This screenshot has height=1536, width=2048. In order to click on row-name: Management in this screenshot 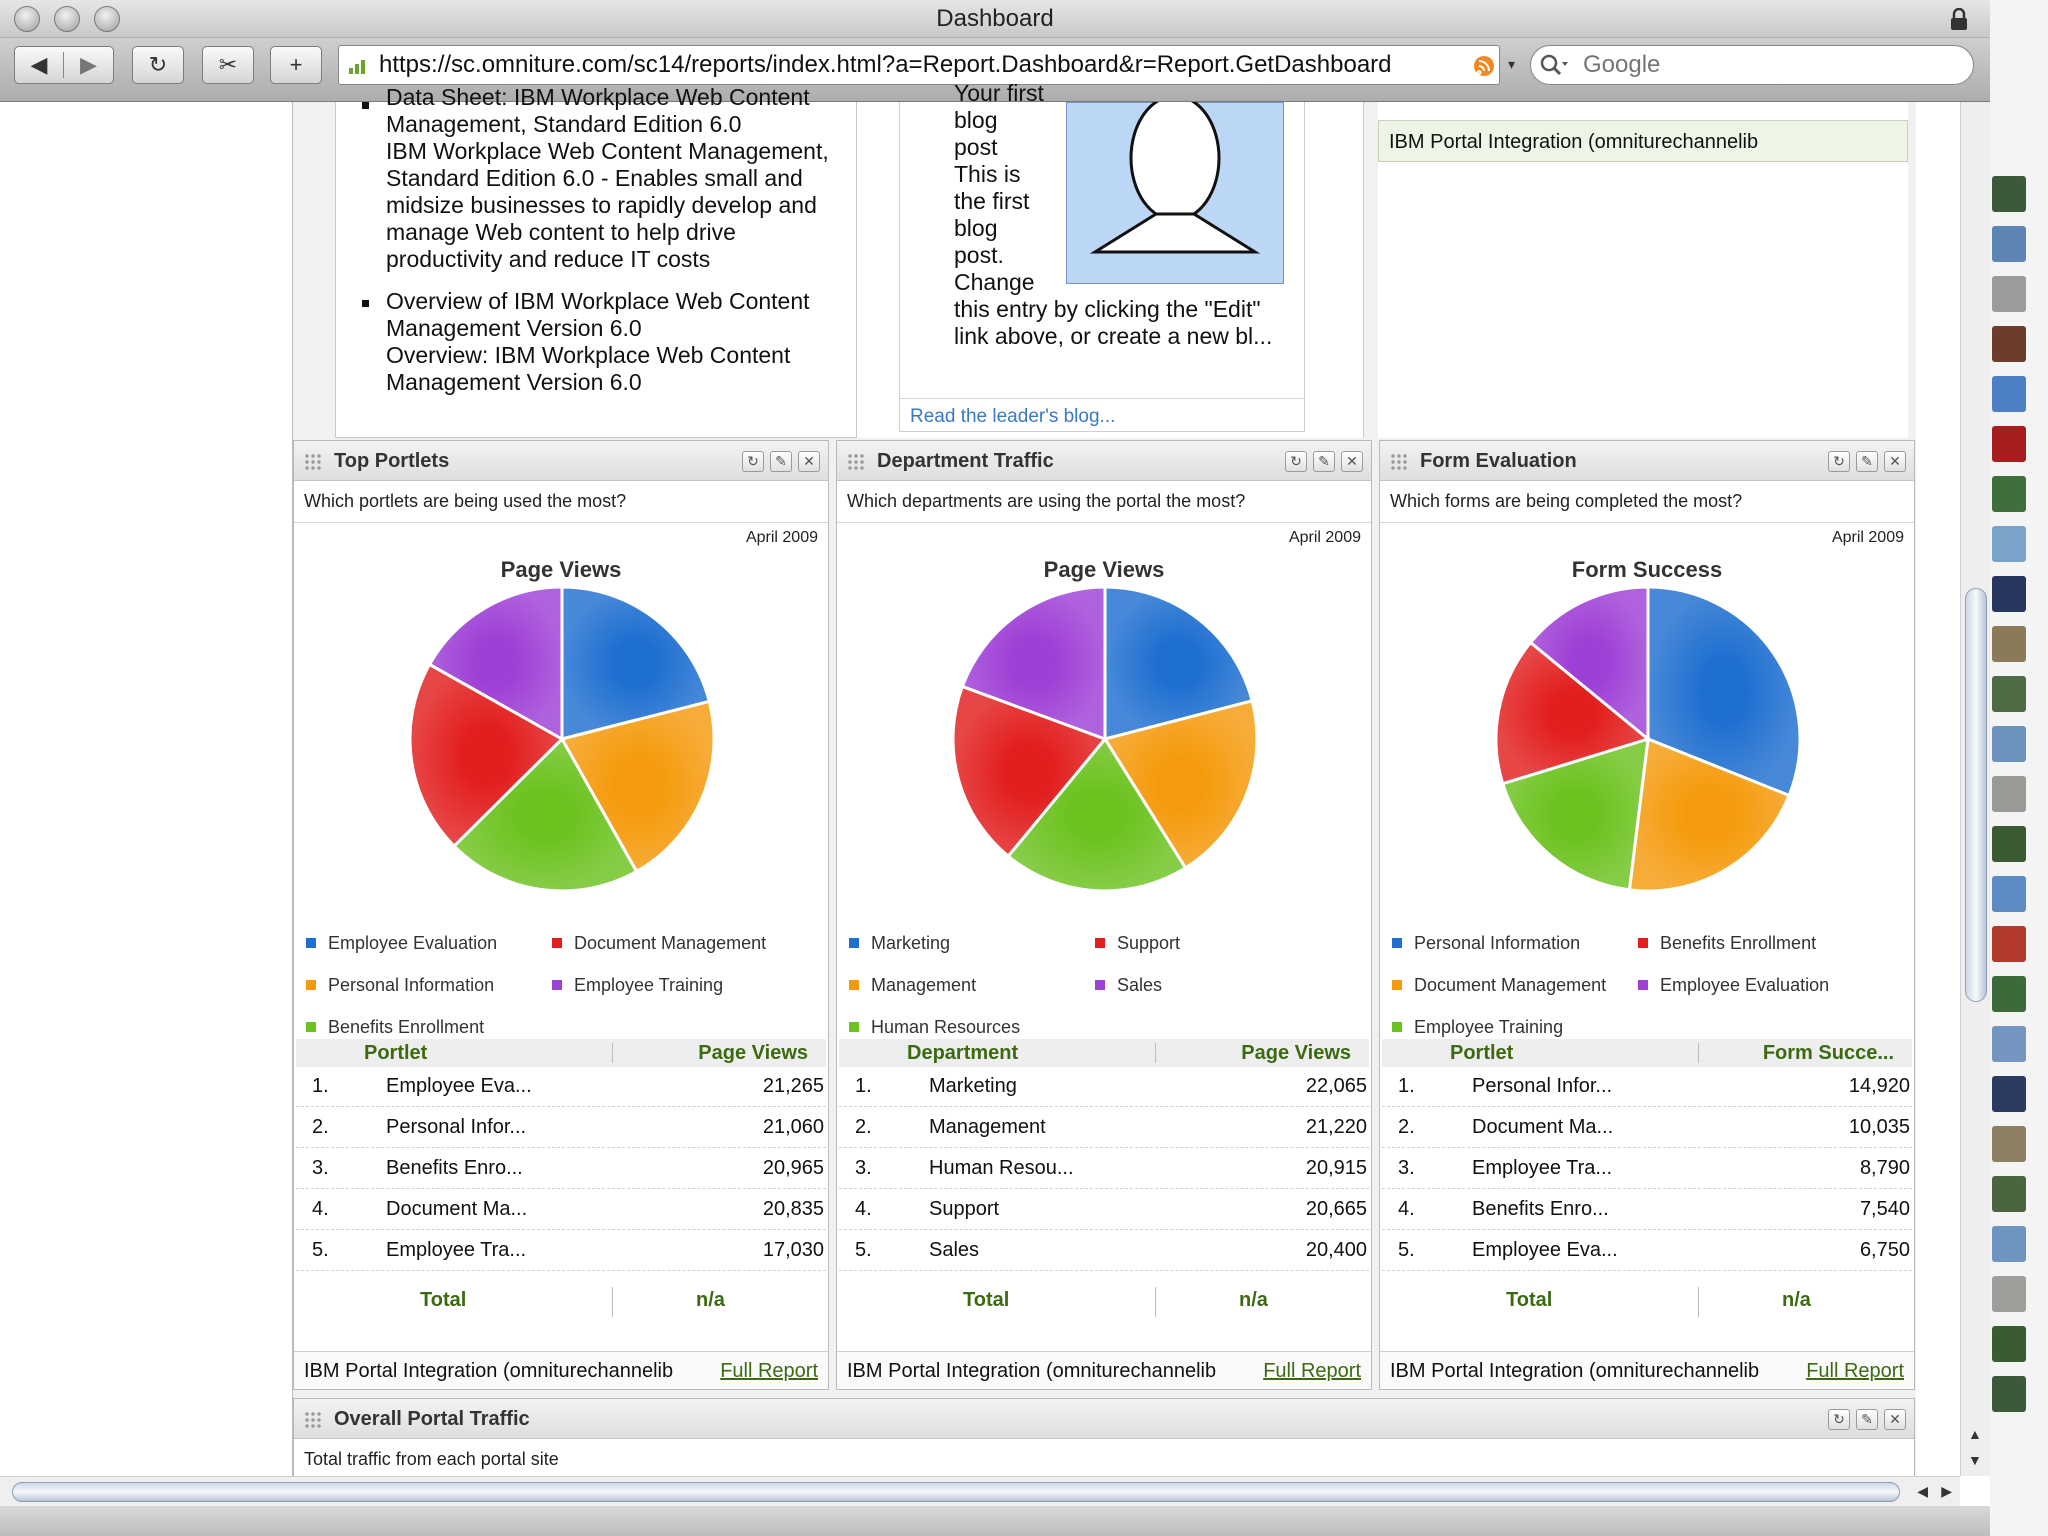, I will do `click(987, 1127)`.